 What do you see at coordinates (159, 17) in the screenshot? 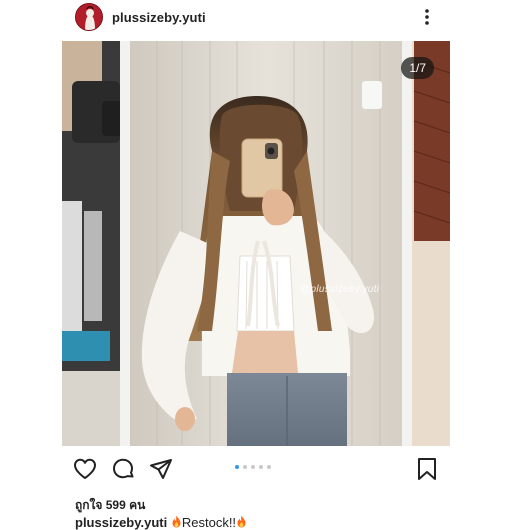
I see `post-username: plussizeby.yuti` at bounding box center [159, 17].